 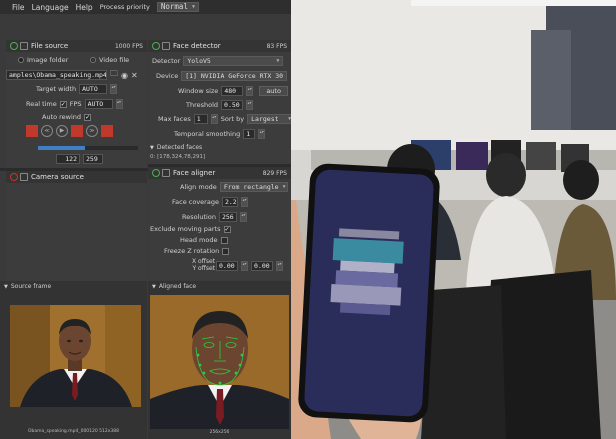 What do you see at coordinates (174, 119) in the screenshot?
I see `max-faces-label: Max faces` at bounding box center [174, 119].